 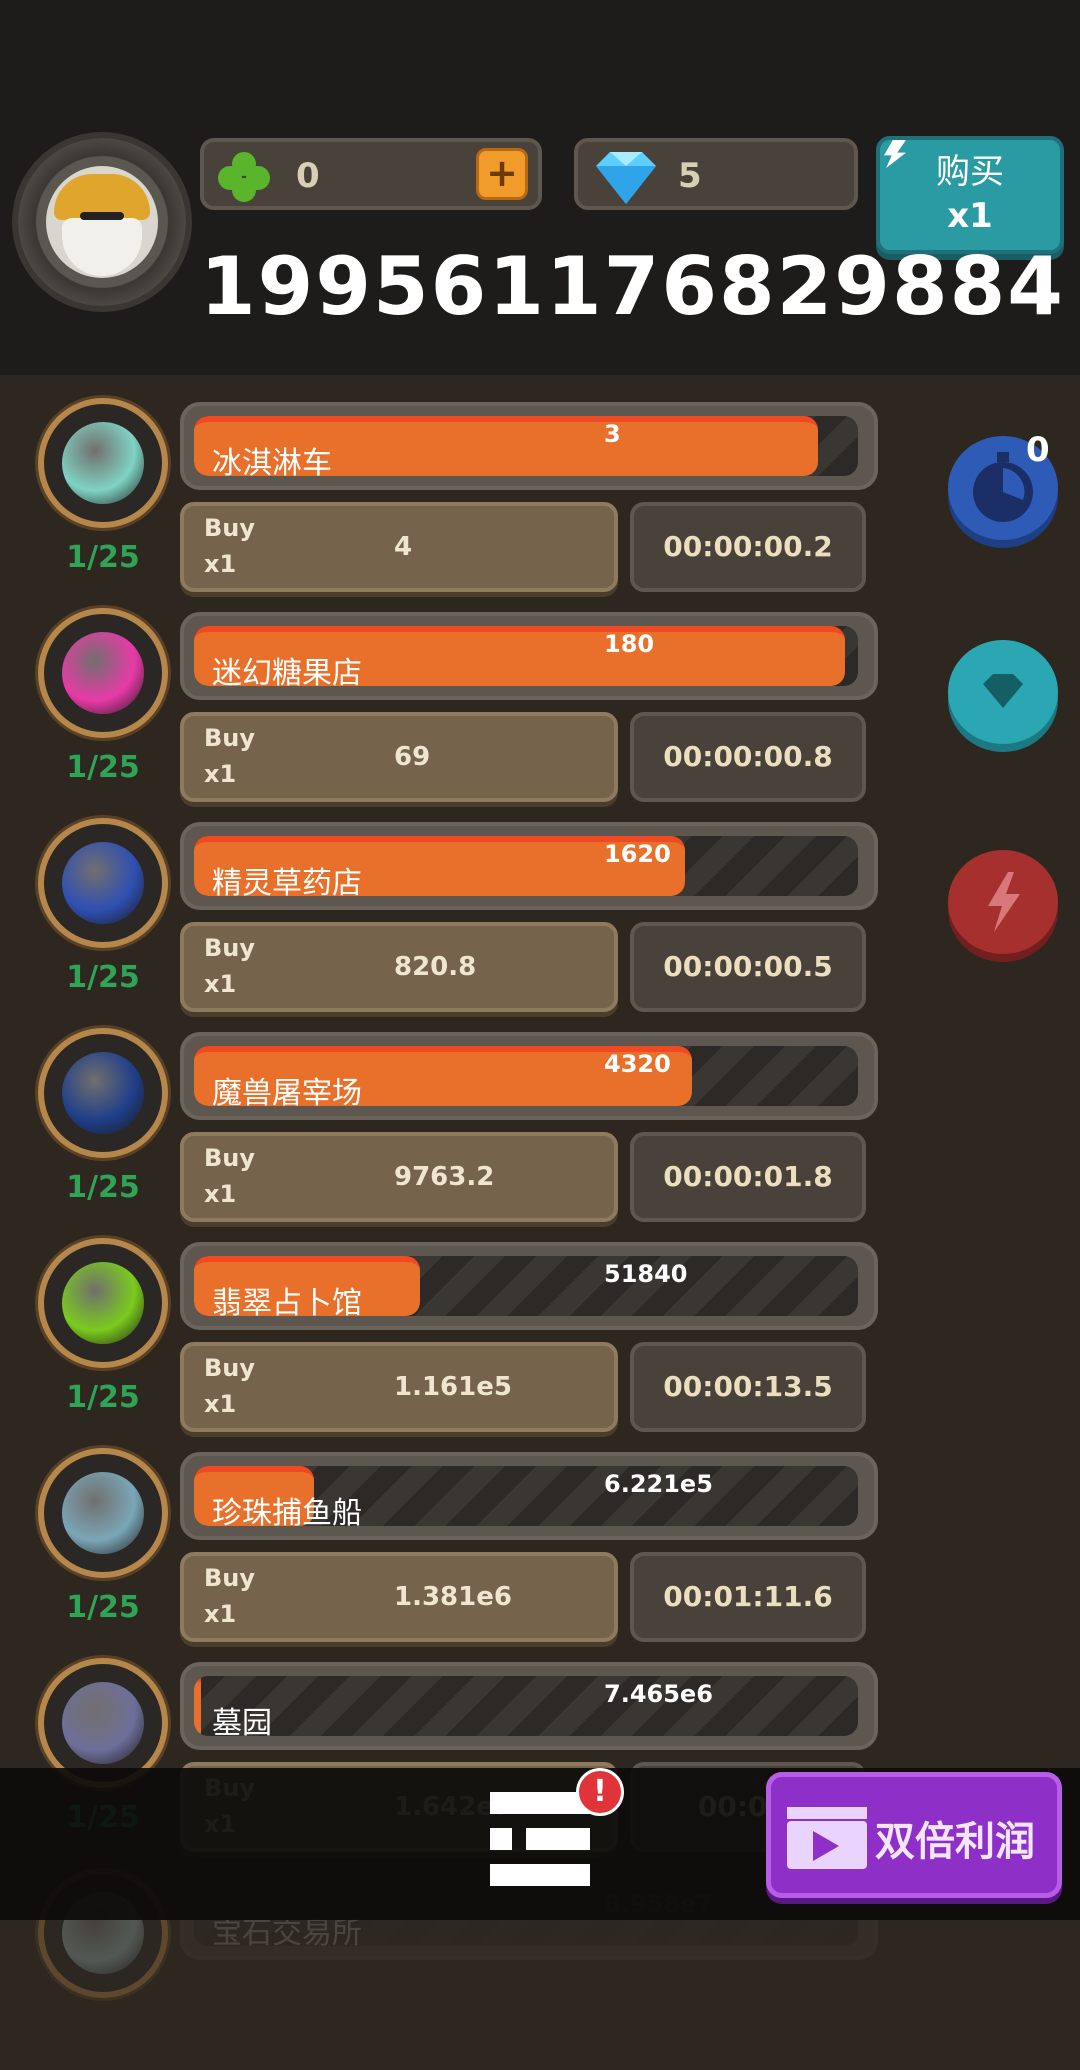 What do you see at coordinates (440, 705) in the screenshot?
I see `business-row: 1/25 迷幻糖果店 180 Buy x1 69 00:00:00.8` at bounding box center [440, 705].